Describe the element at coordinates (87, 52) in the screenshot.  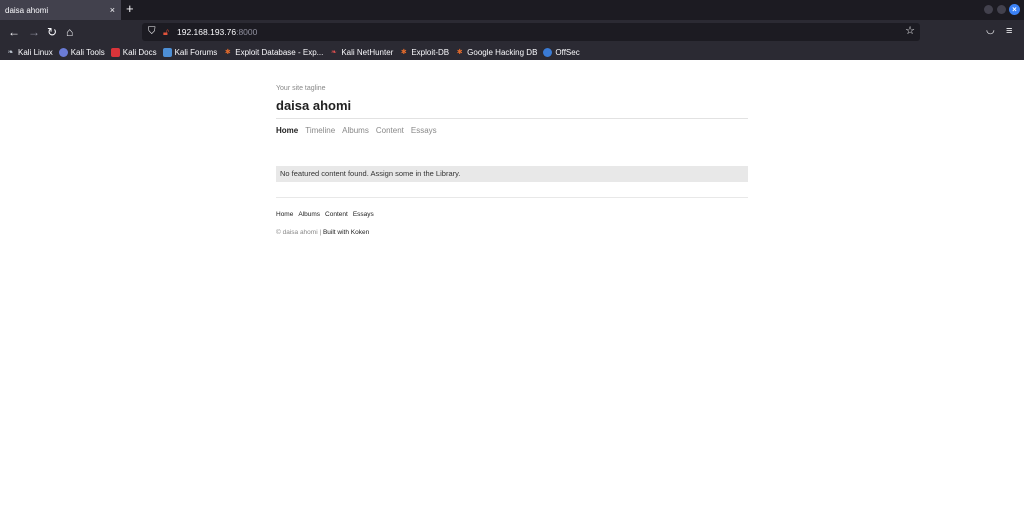
I see `bookmark-label: Kali Tools` at that location.